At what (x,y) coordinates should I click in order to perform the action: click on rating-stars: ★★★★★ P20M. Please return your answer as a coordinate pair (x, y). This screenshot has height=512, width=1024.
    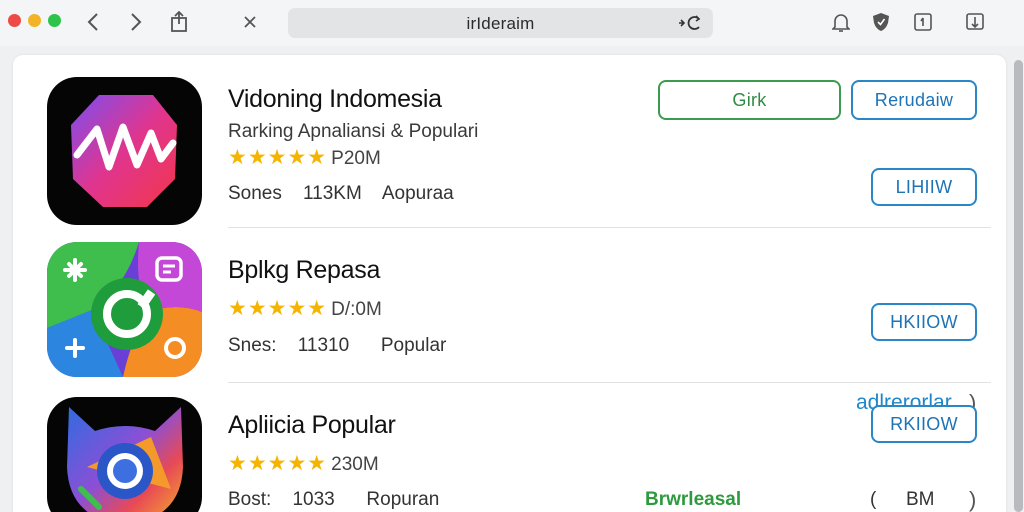
    Looking at the image, I should click on (304, 157).